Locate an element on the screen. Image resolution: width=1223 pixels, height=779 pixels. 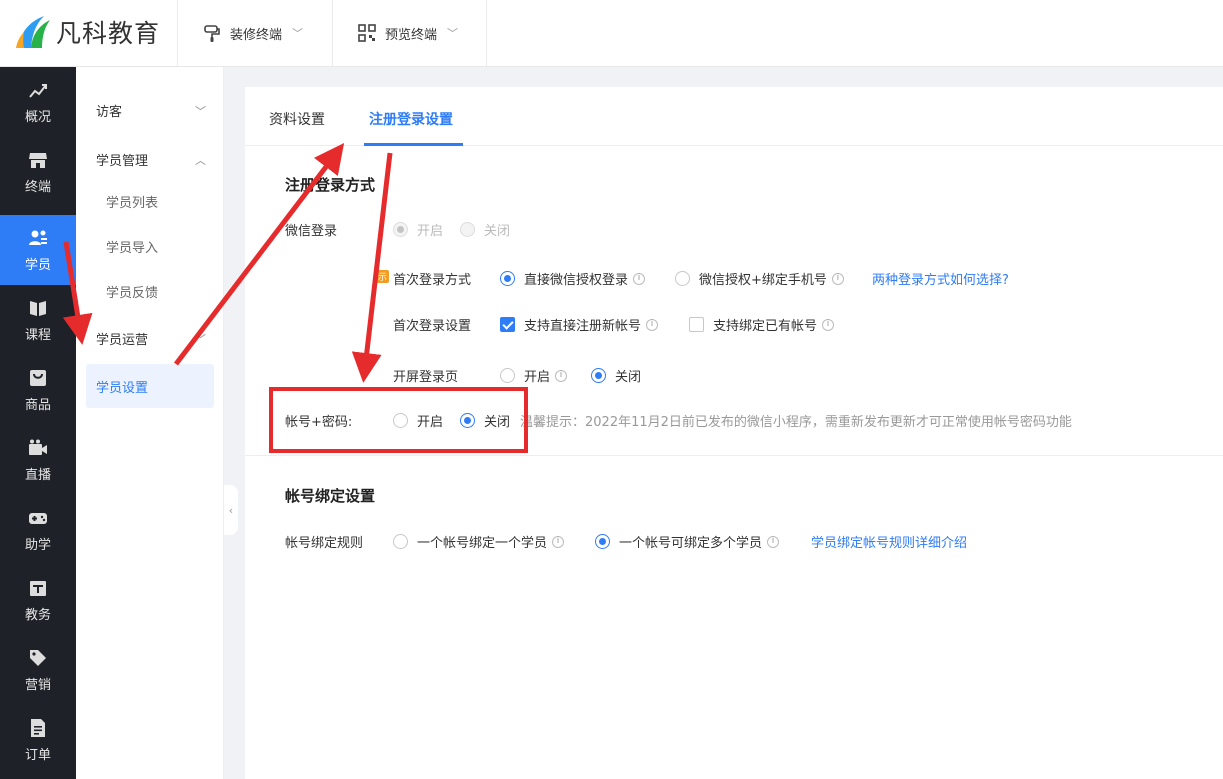
subnav-visitor: 访客 ﹀ is located at coordinates (151, 111).